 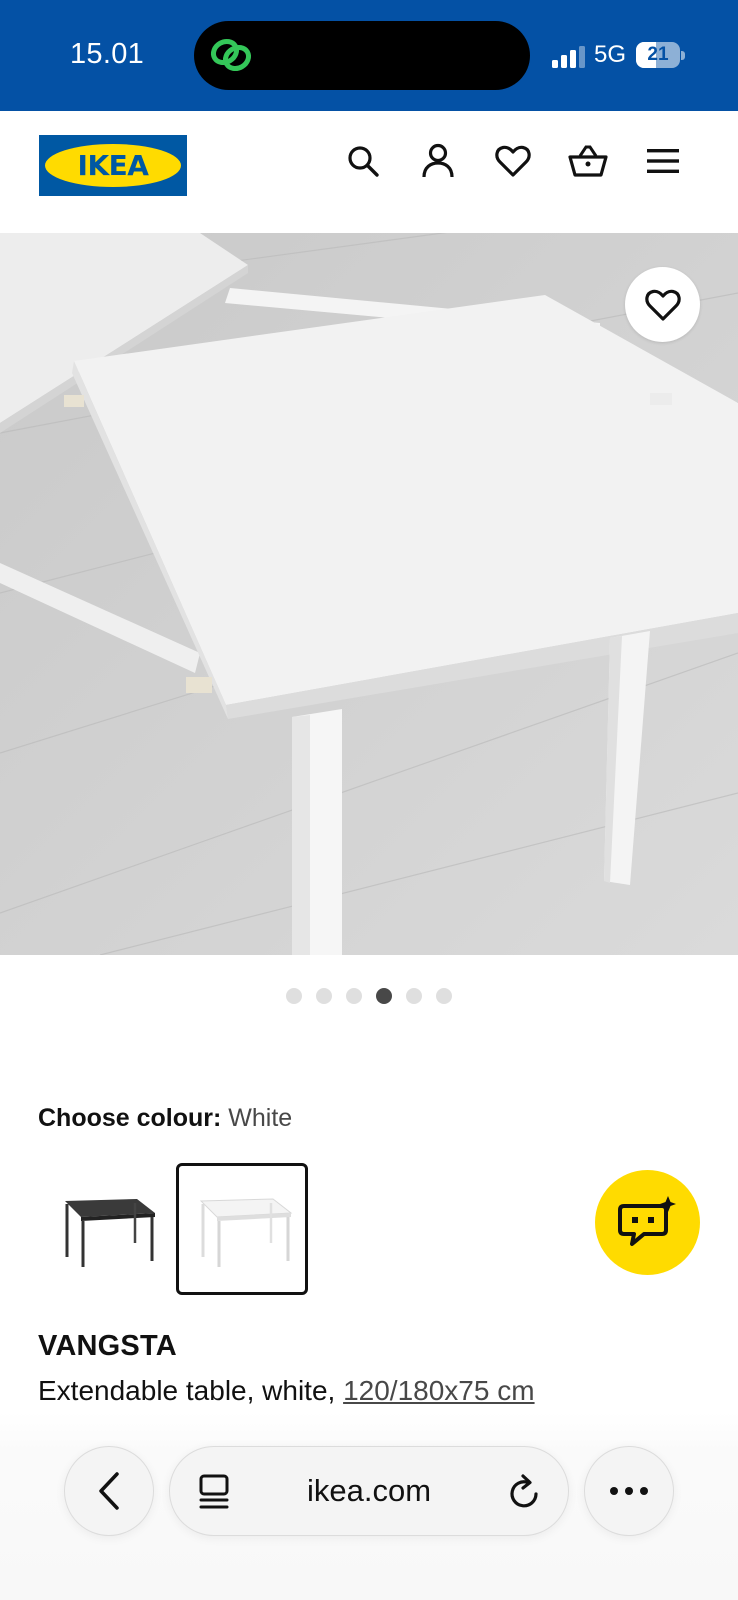 I want to click on carousel-dots, so click(x=369, y=997).